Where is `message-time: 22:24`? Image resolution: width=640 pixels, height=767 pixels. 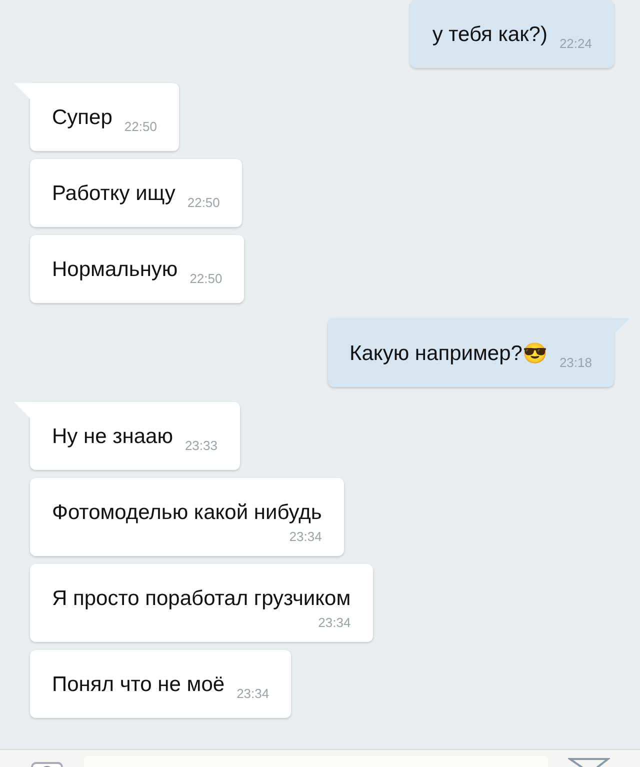
message-time: 22:24 is located at coordinates (575, 43).